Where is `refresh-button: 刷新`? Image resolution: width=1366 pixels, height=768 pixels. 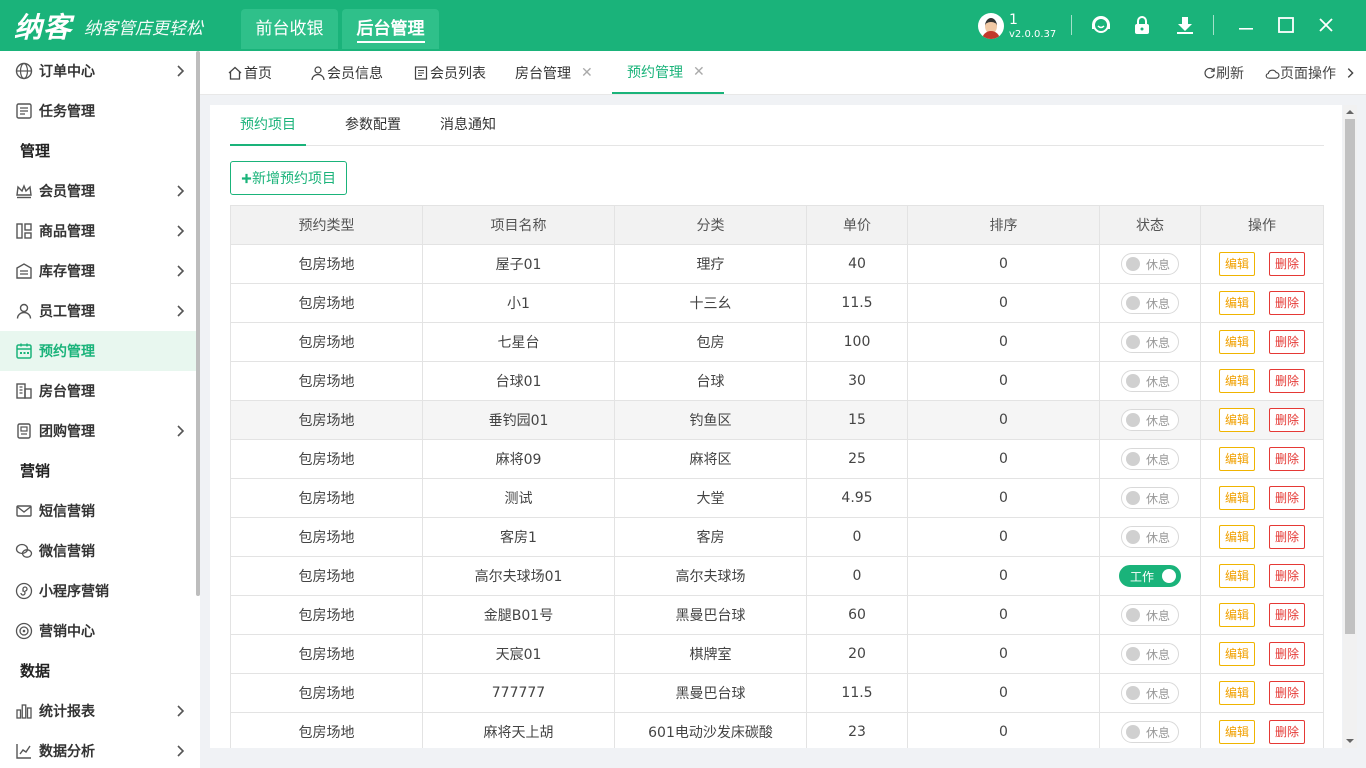
refresh-button: 刷新 is located at coordinates (1223, 73).